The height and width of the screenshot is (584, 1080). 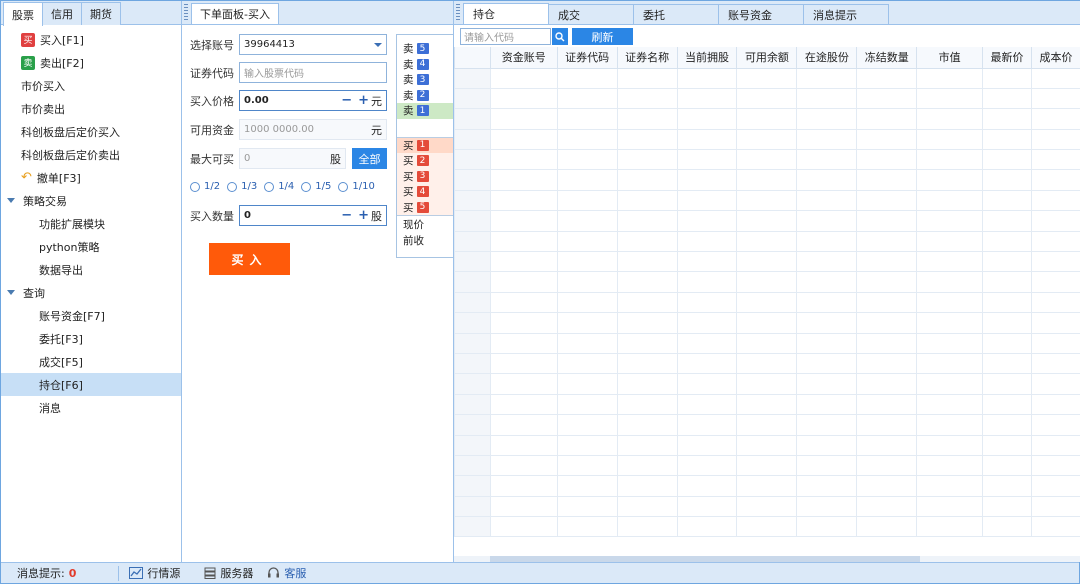 What do you see at coordinates (91, 407) in the screenshot?
I see `nav-item-messages: 消息` at bounding box center [91, 407].